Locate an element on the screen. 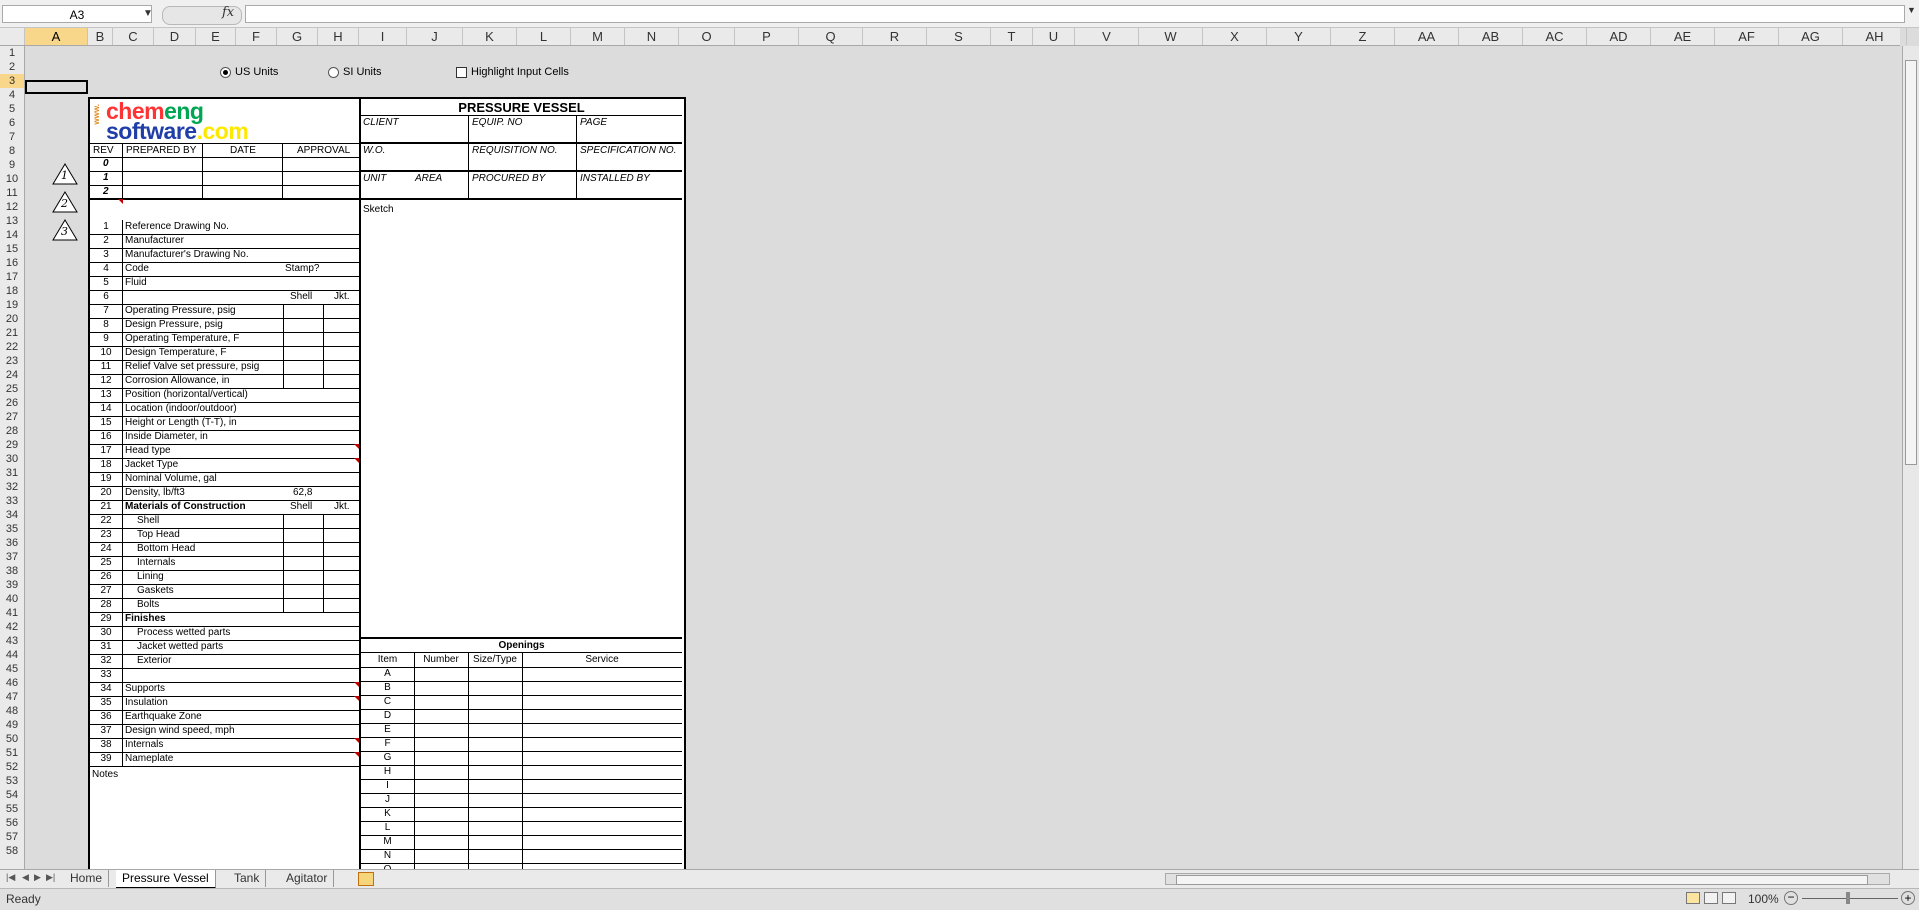 This screenshot has height=910, width=1919. item-row: 29 Finishes is located at coordinates (224, 619).